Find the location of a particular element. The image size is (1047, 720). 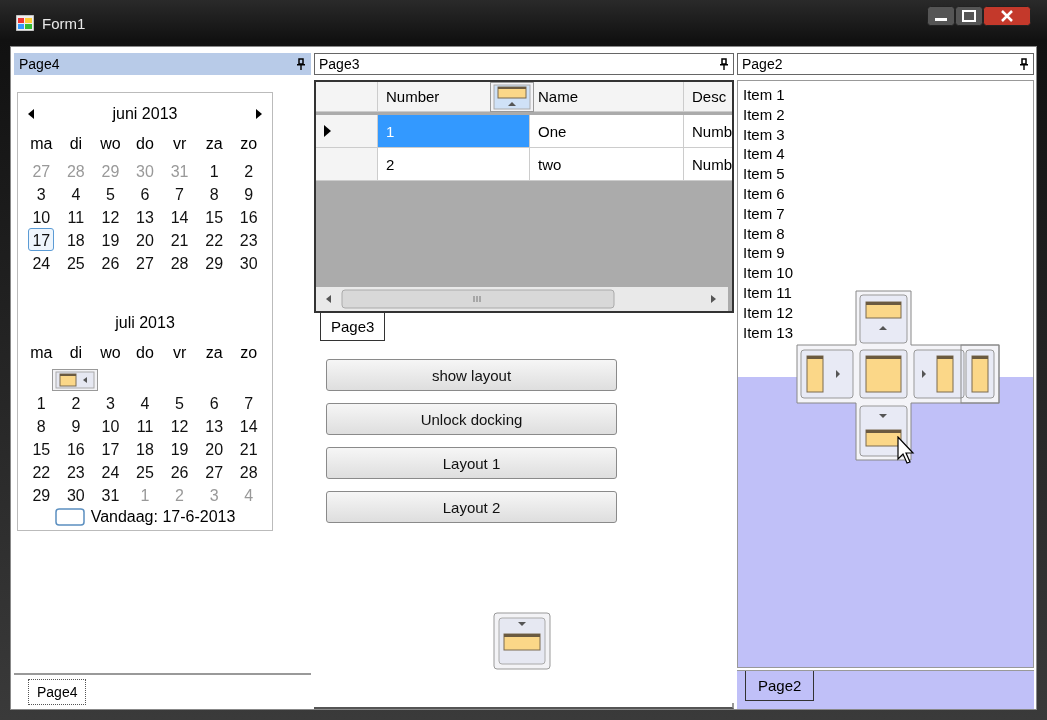

list-item: Item 11 is located at coordinates (885, 292).